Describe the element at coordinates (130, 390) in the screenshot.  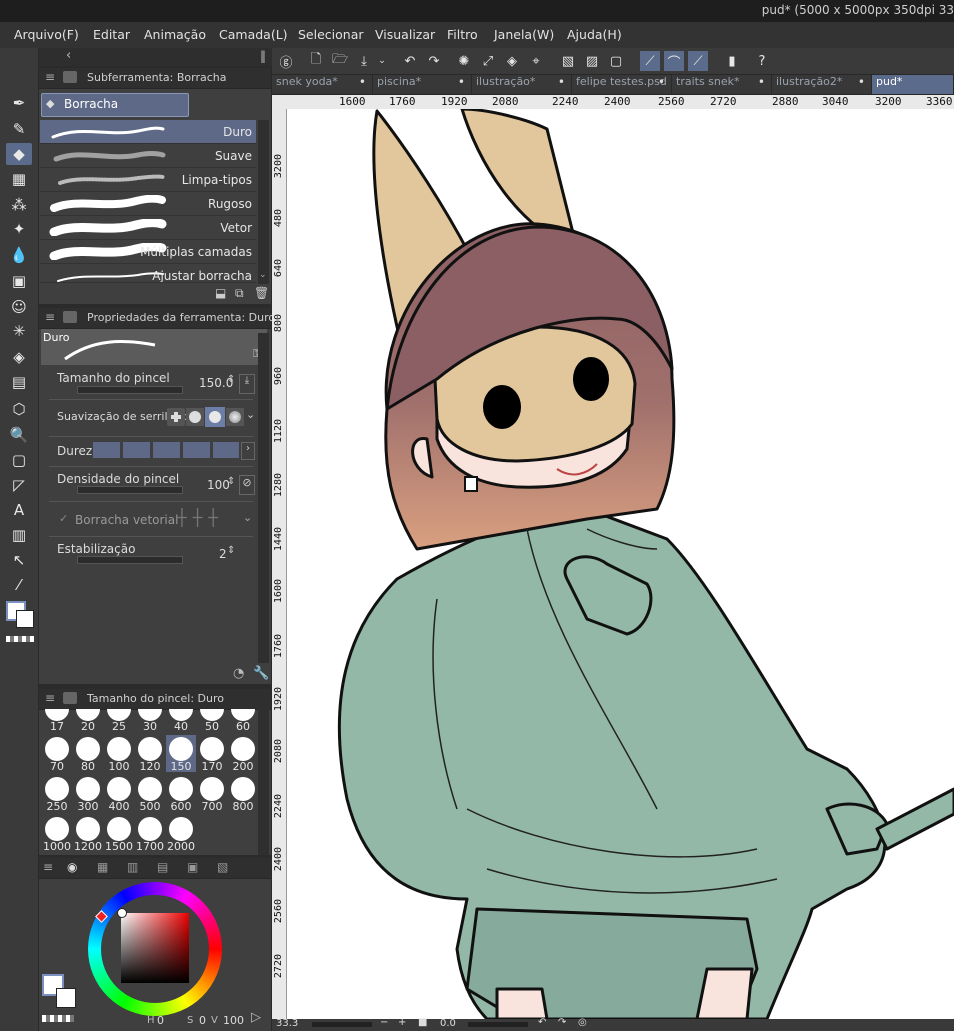
I see `brush-size-slider` at that location.